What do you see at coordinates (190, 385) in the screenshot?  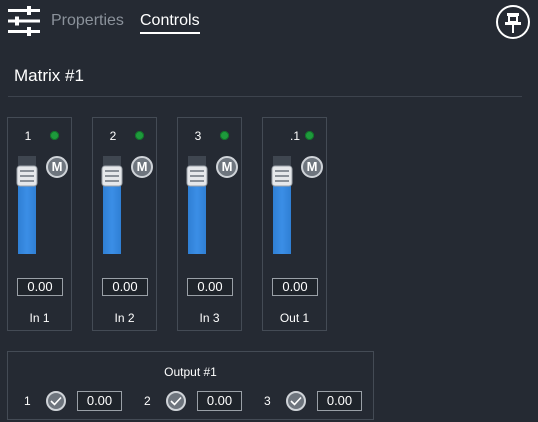 I see `output-panel: Output #1 1 0.00 2 0.00 3 0.00` at bounding box center [190, 385].